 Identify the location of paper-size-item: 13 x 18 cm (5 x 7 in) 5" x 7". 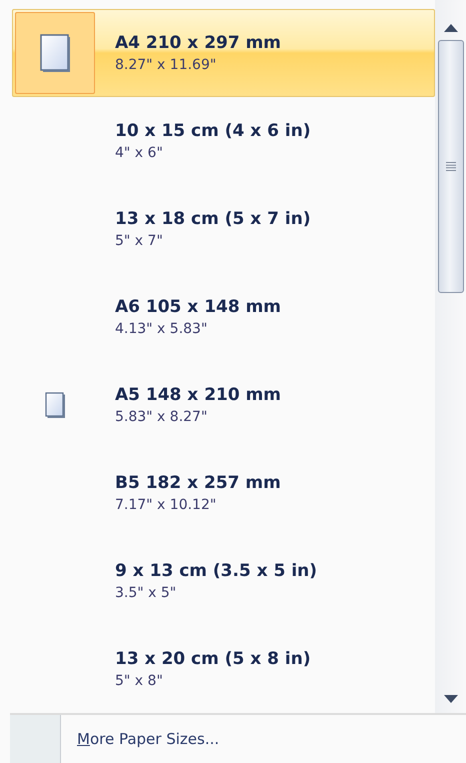
(223, 229).